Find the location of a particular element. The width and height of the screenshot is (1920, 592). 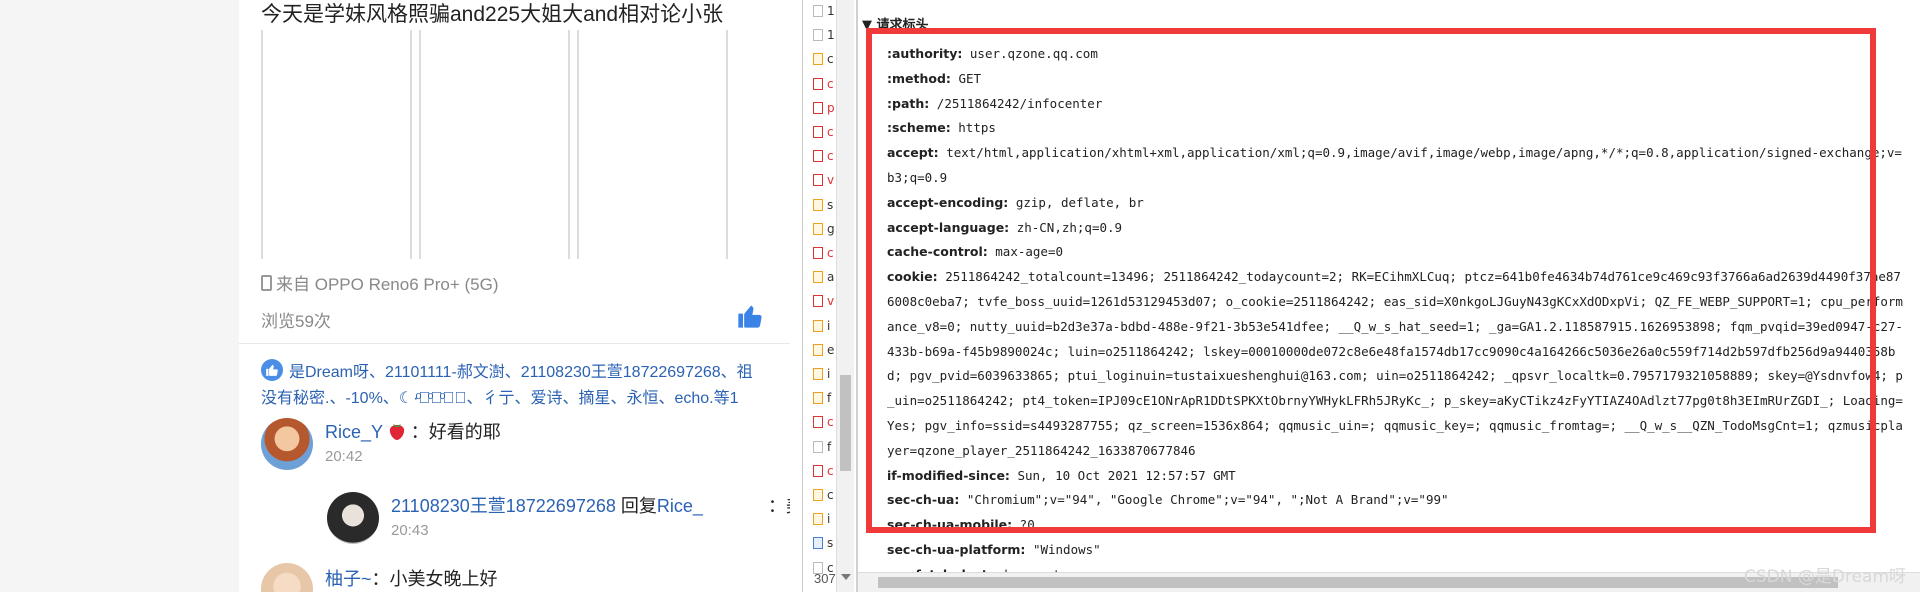

phone-icon is located at coordinates (266, 282).